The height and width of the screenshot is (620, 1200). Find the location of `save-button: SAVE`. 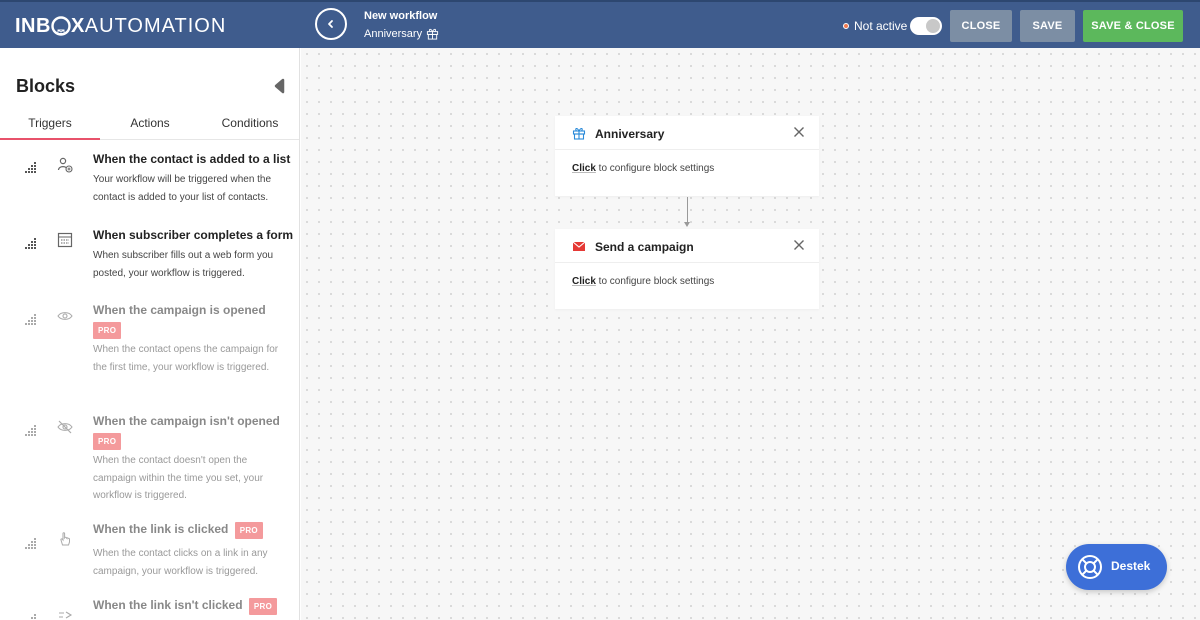

save-button: SAVE is located at coordinates (1047, 26).